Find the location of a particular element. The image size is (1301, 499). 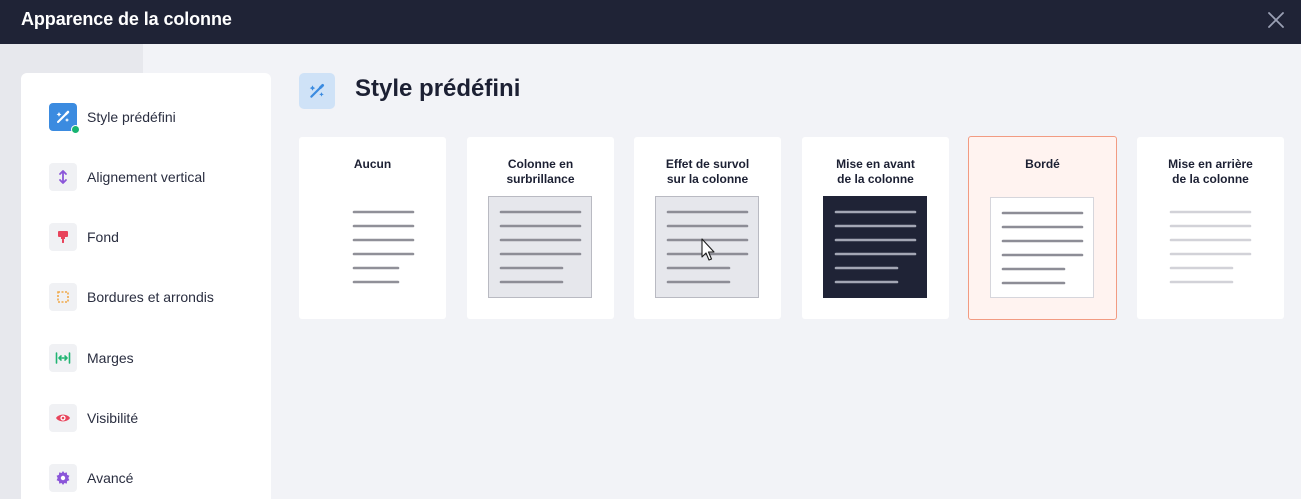

preset-label: Effet de survol sur la colonne is located at coordinates (707, 171).